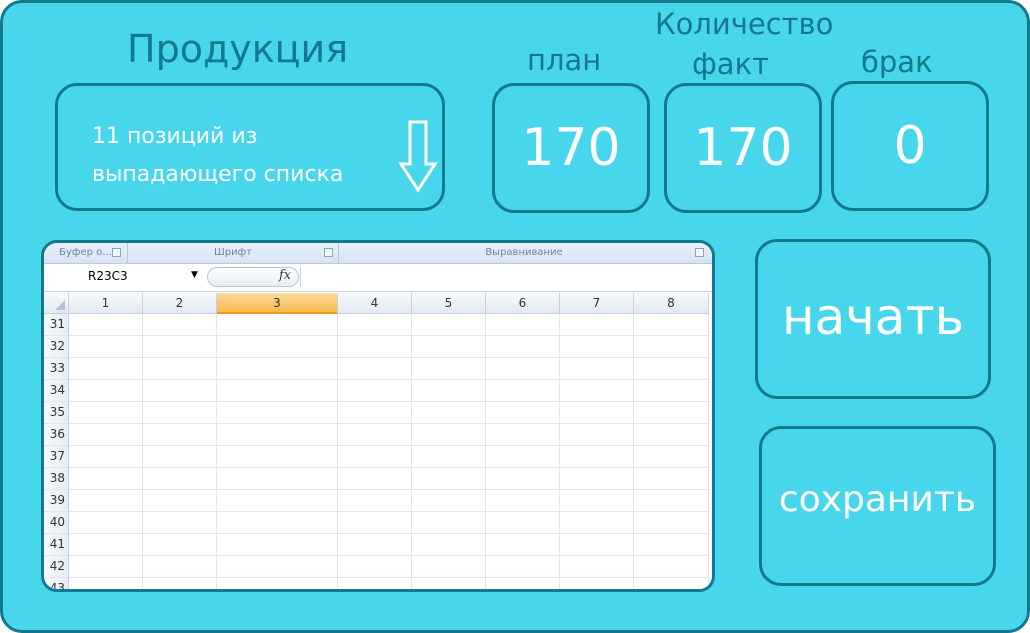 This screenshot has height=633, width=1030. What do you see at coordinates (56, 545) in the screenshot?
I see `row-header: 41` at bounding box center [56, 545].